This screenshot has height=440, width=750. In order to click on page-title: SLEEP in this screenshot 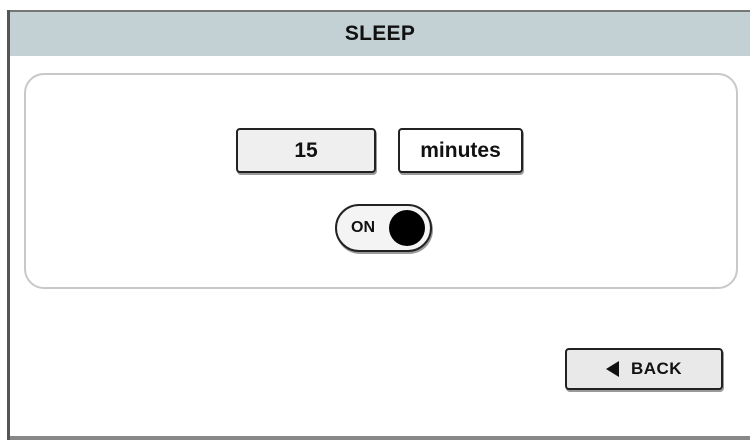, I will do `click(380, 33)`.